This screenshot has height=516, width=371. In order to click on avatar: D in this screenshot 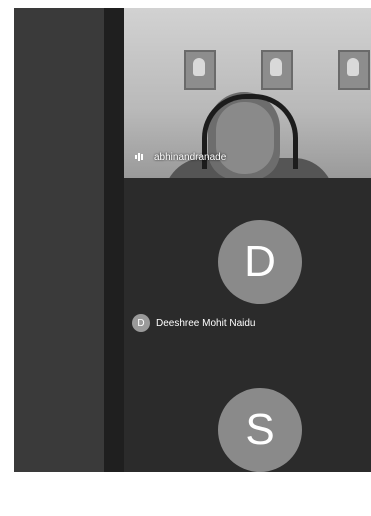, I will do `click(260, 262)`.